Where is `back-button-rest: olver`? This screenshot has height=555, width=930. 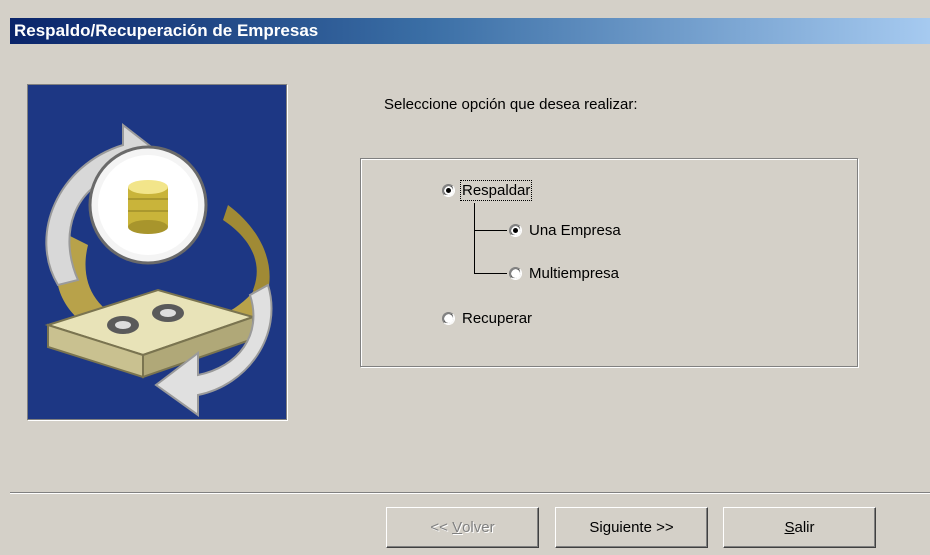 back-button-rest: olver is located at coordinates (478, 527).